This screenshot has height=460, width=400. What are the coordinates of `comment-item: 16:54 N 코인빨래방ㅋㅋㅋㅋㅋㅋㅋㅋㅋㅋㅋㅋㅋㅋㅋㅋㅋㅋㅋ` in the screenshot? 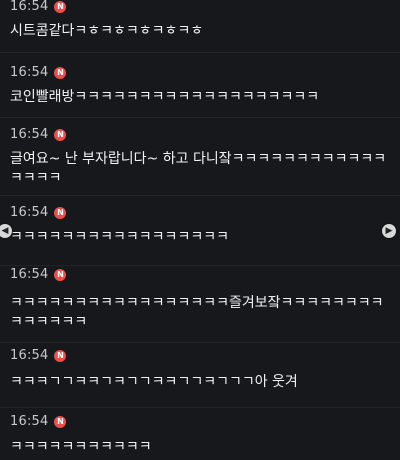 It's located at (200, 85).